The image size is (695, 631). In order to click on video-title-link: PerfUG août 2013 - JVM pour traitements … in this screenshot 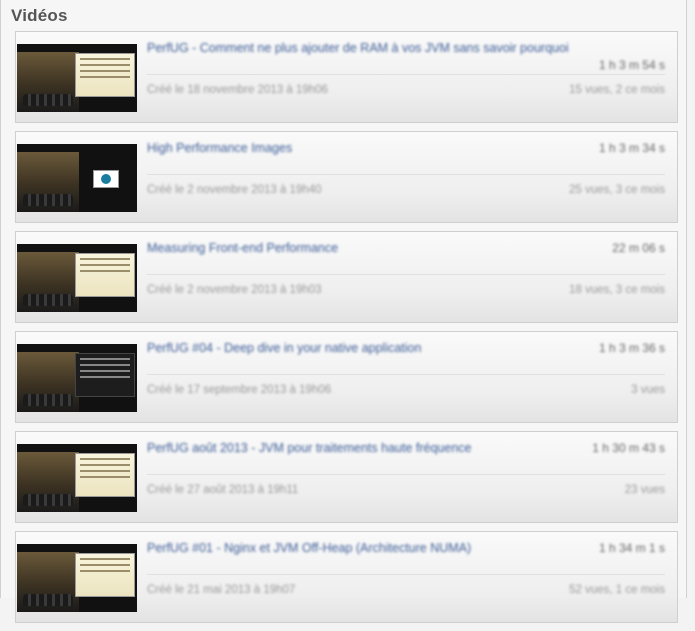, I will do `click(309, 448)`.